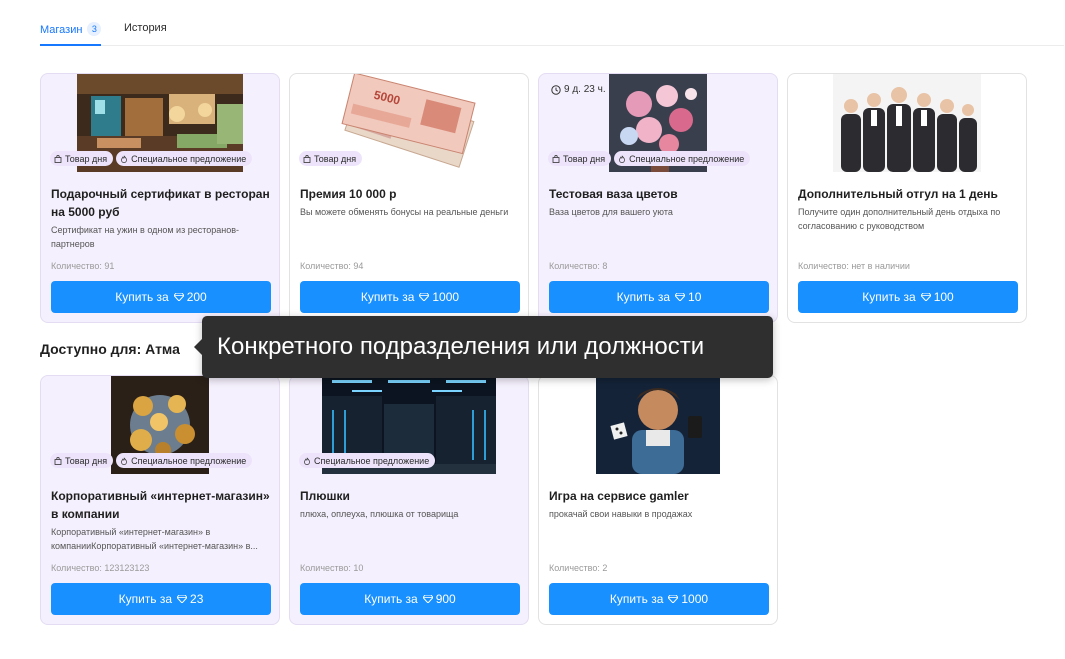 The width and height of the screenshot is (1065, 659). What do you see at coordinates (332, 266) in the screenshot?
I see `card-quantity: Количество: 94` at bounding box center [332, 266].